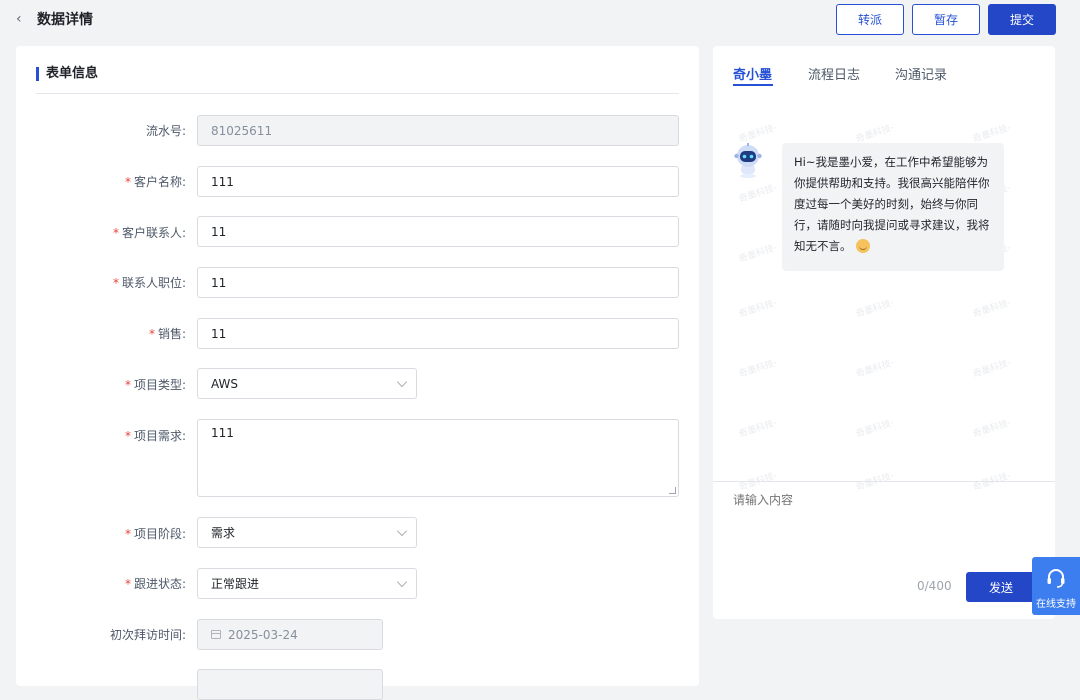 The image size is (1080, 700). I want to click on robot-avatar-icon, so click(748, 160).